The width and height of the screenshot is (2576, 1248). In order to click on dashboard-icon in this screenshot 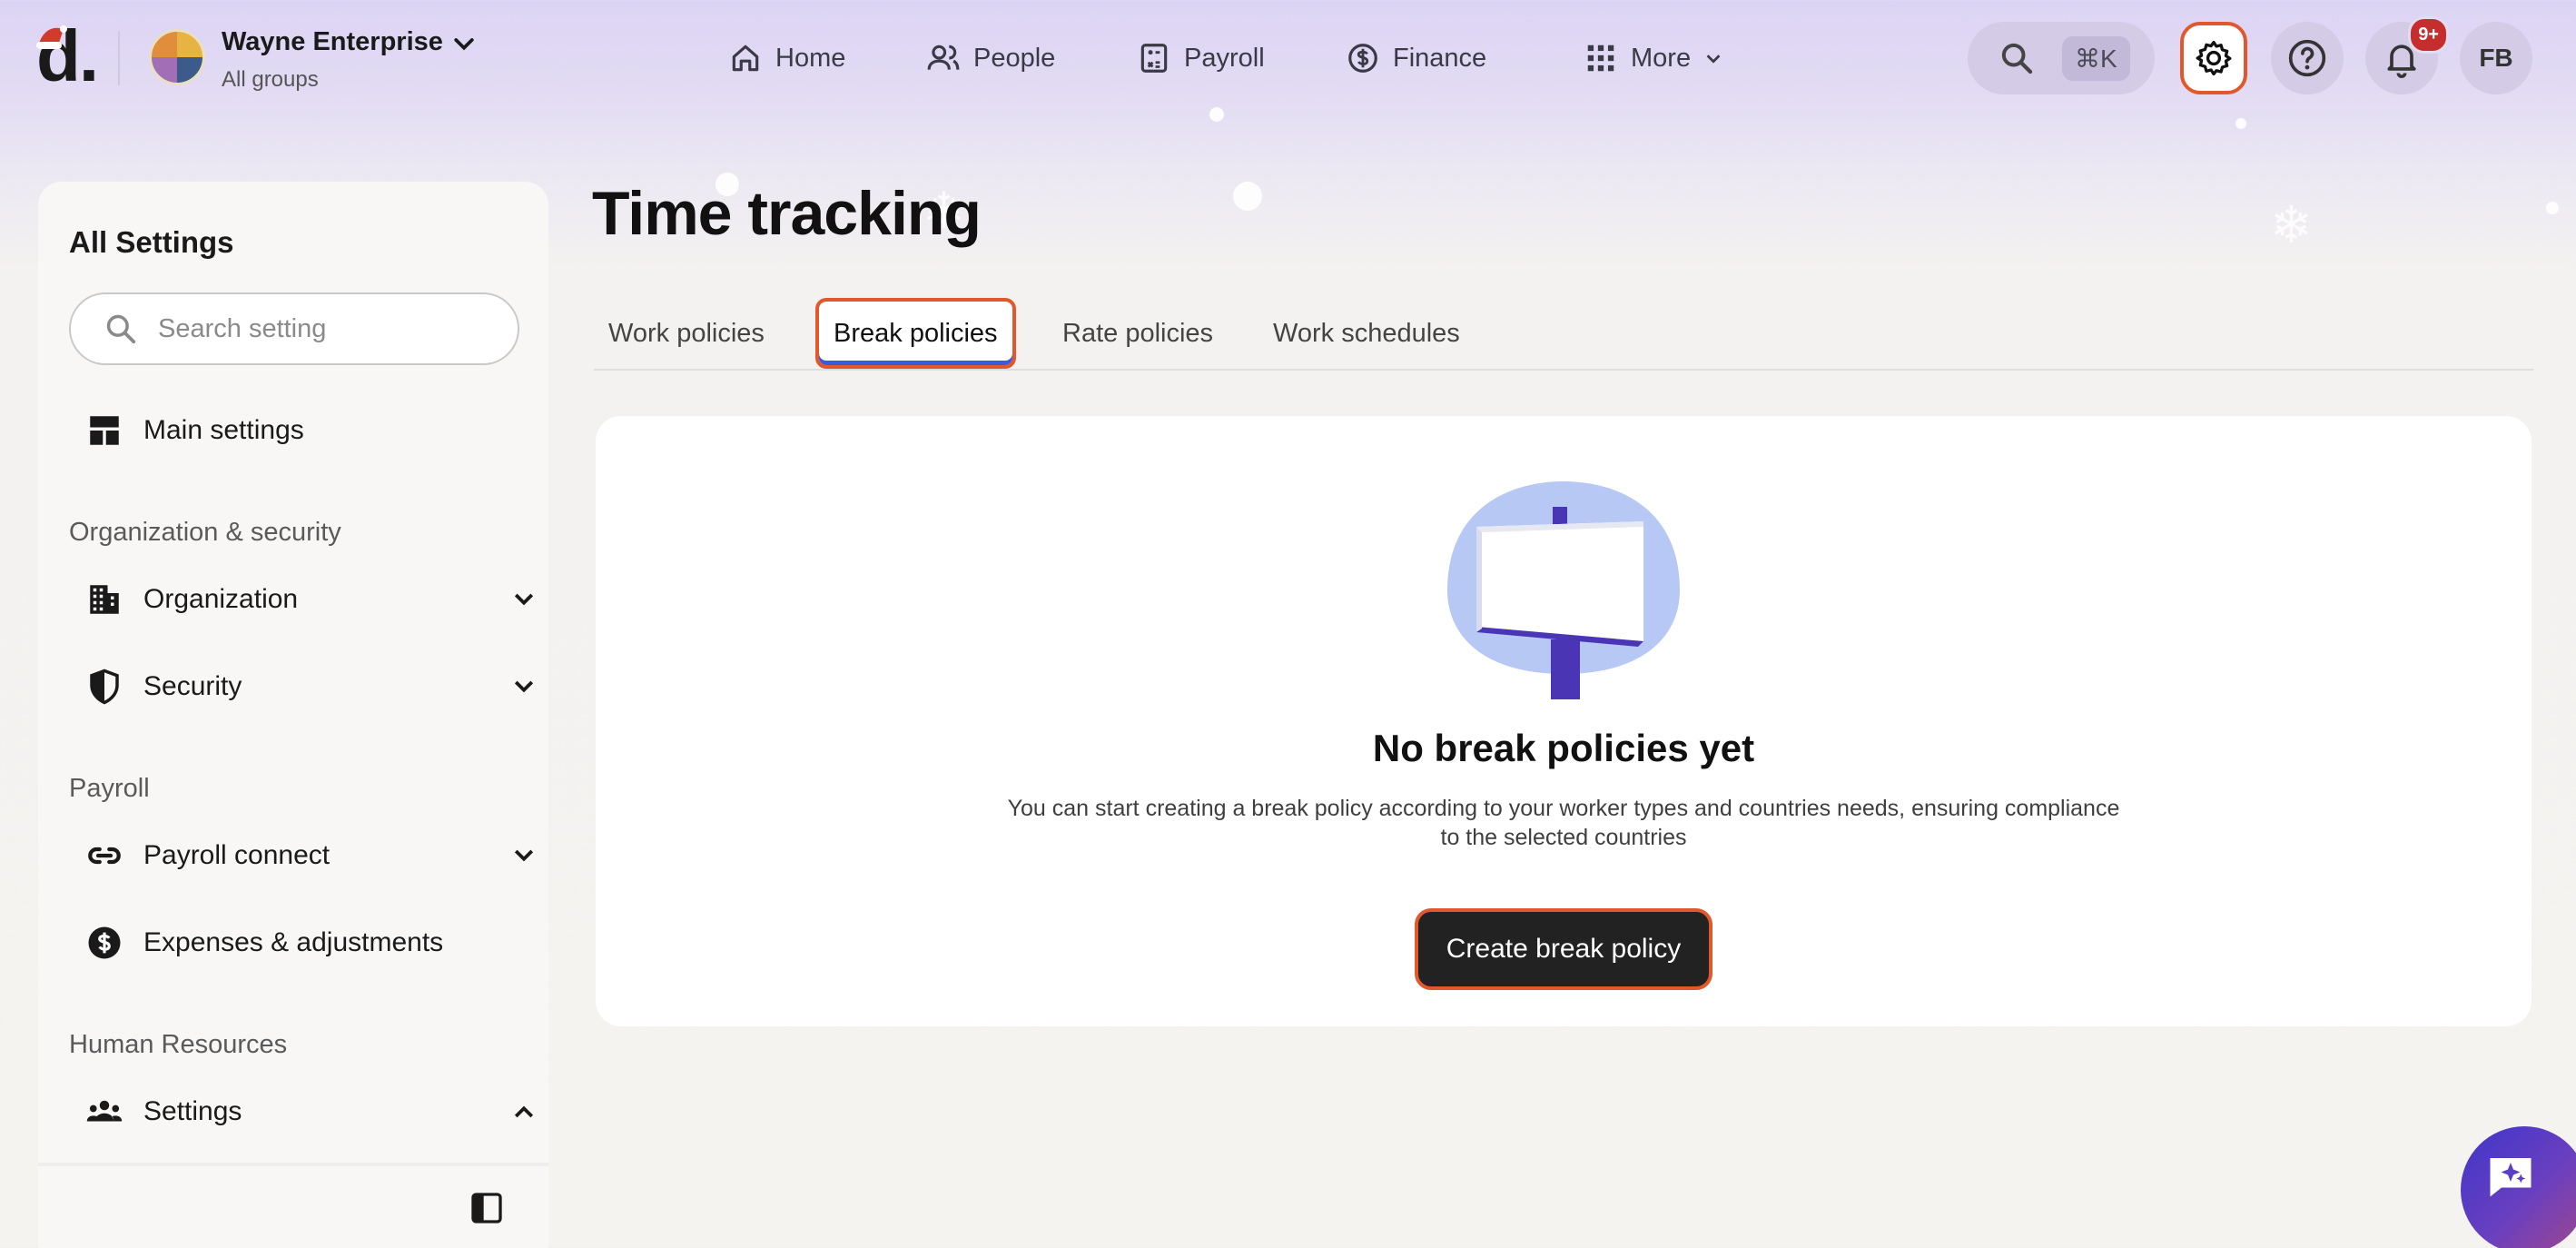, I will do `click(104, 430)`.